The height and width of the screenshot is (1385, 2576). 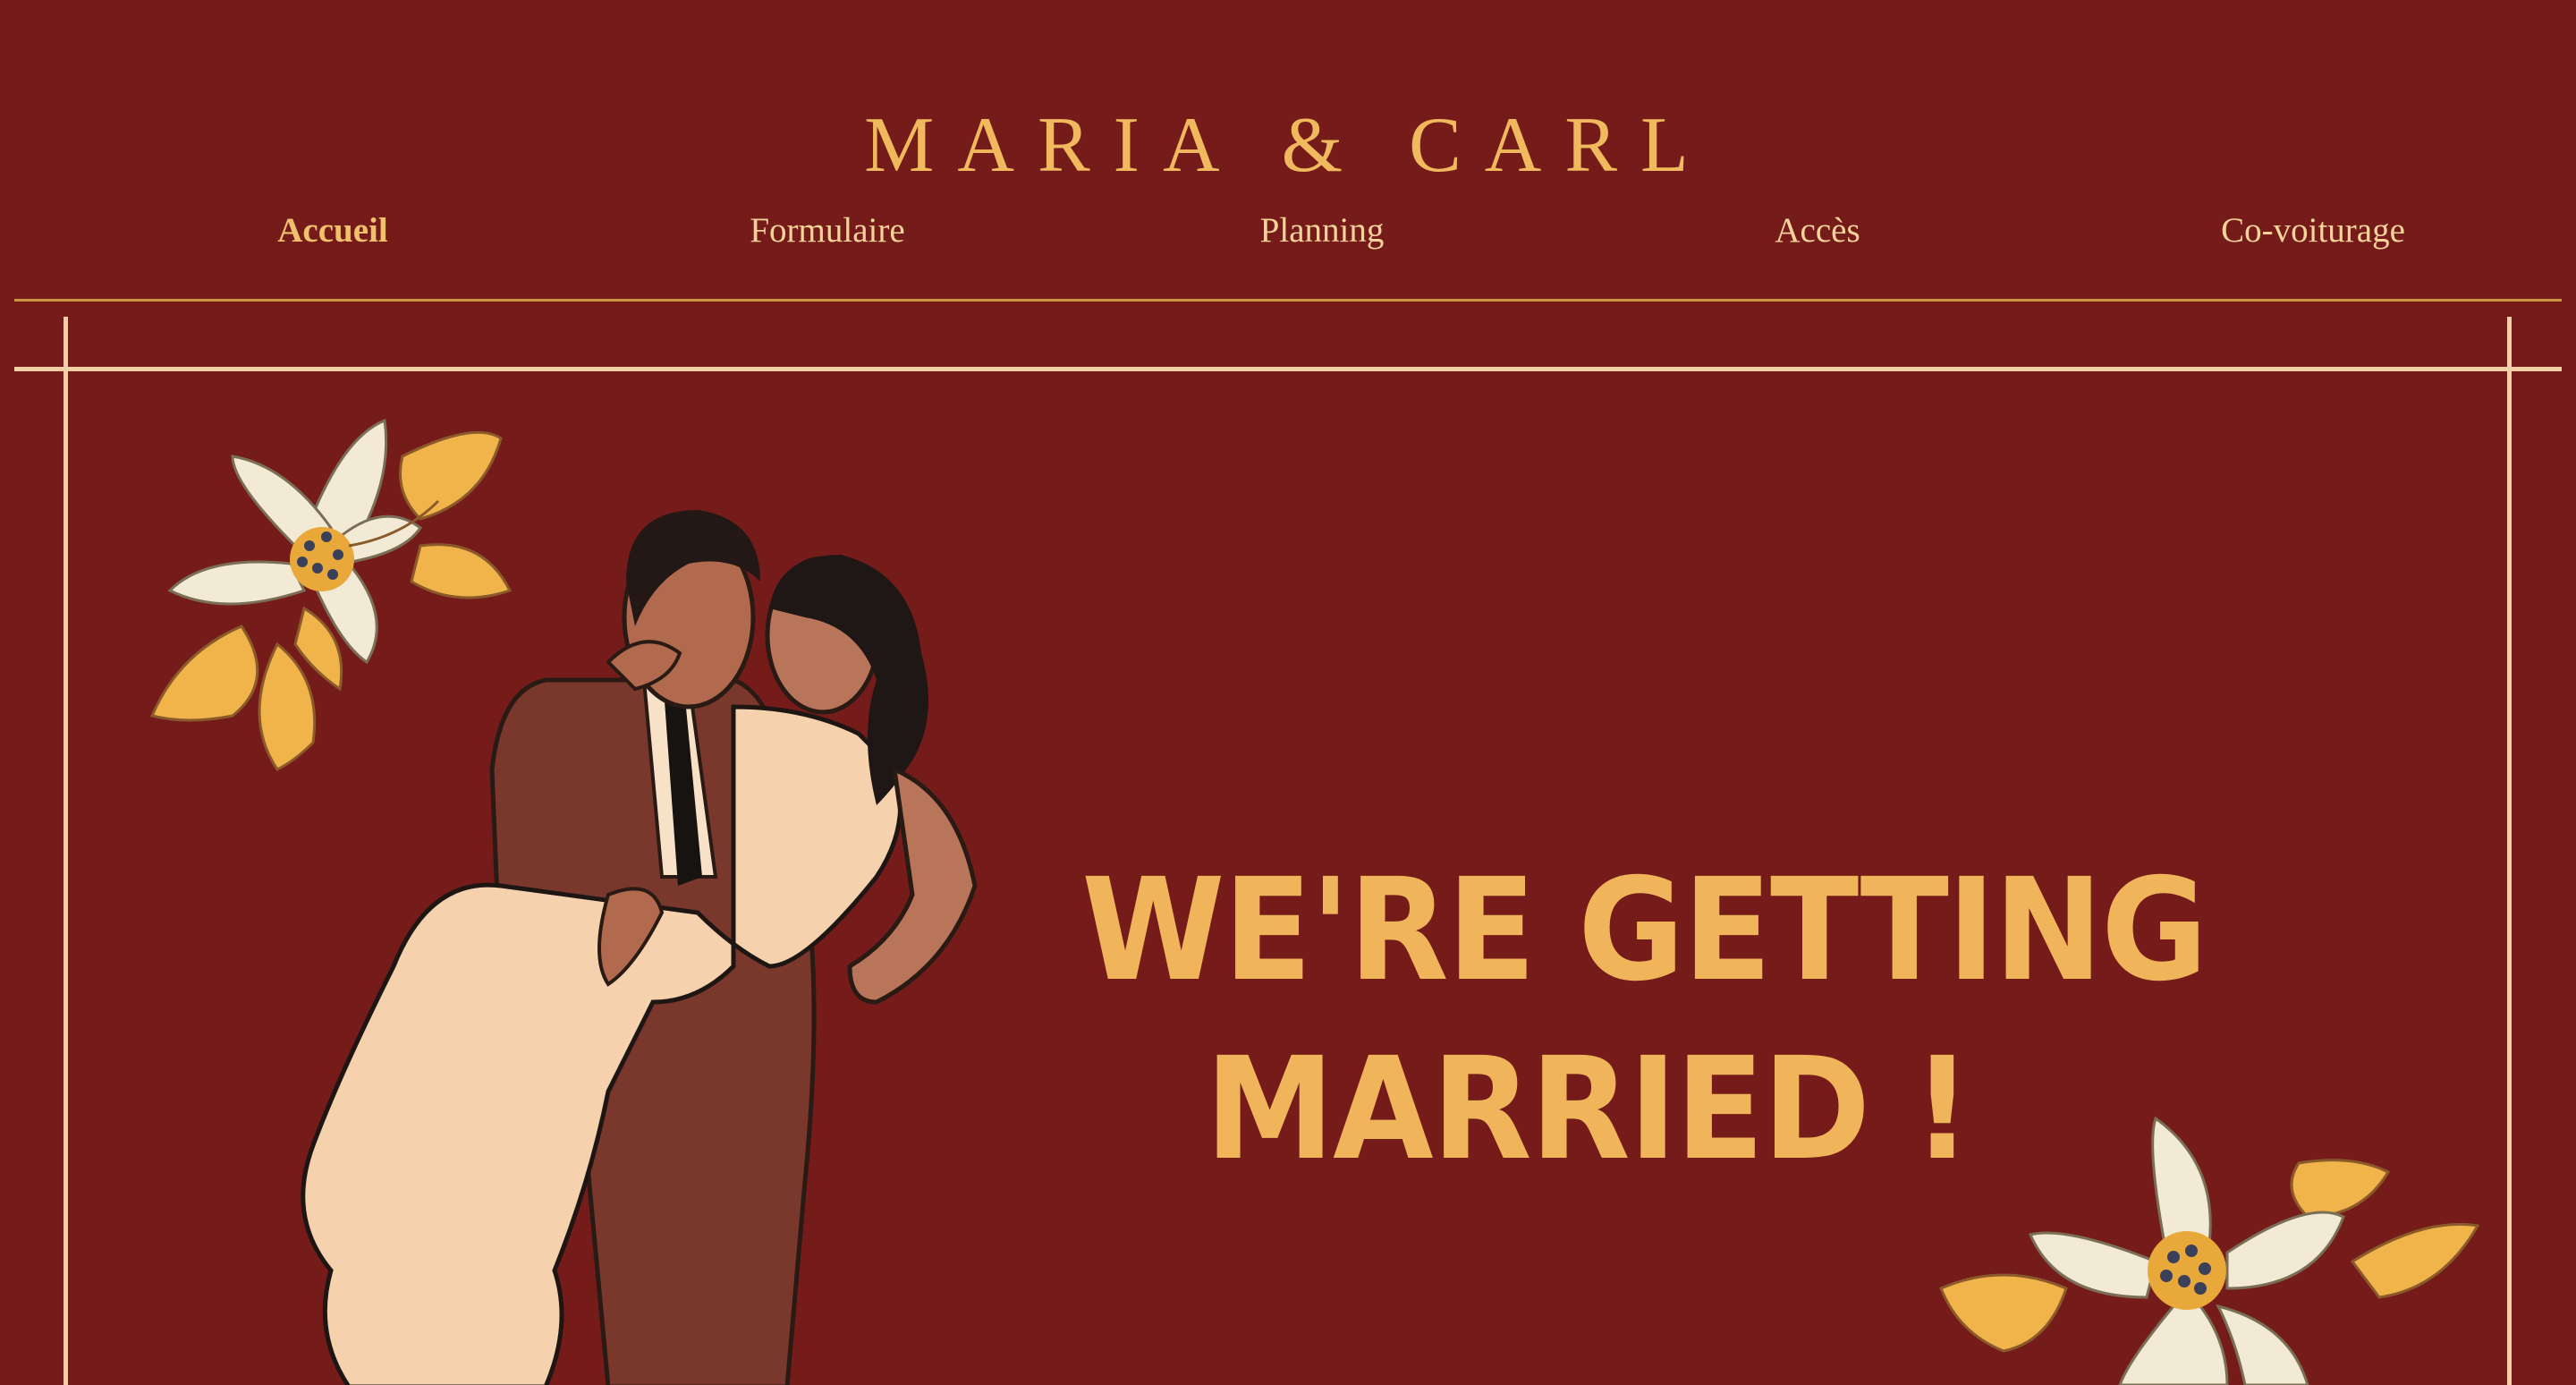 What do you see at coordinates (66, 851) in the screenshot?
I see `frame-left-border` at bounding box center [66, 851].